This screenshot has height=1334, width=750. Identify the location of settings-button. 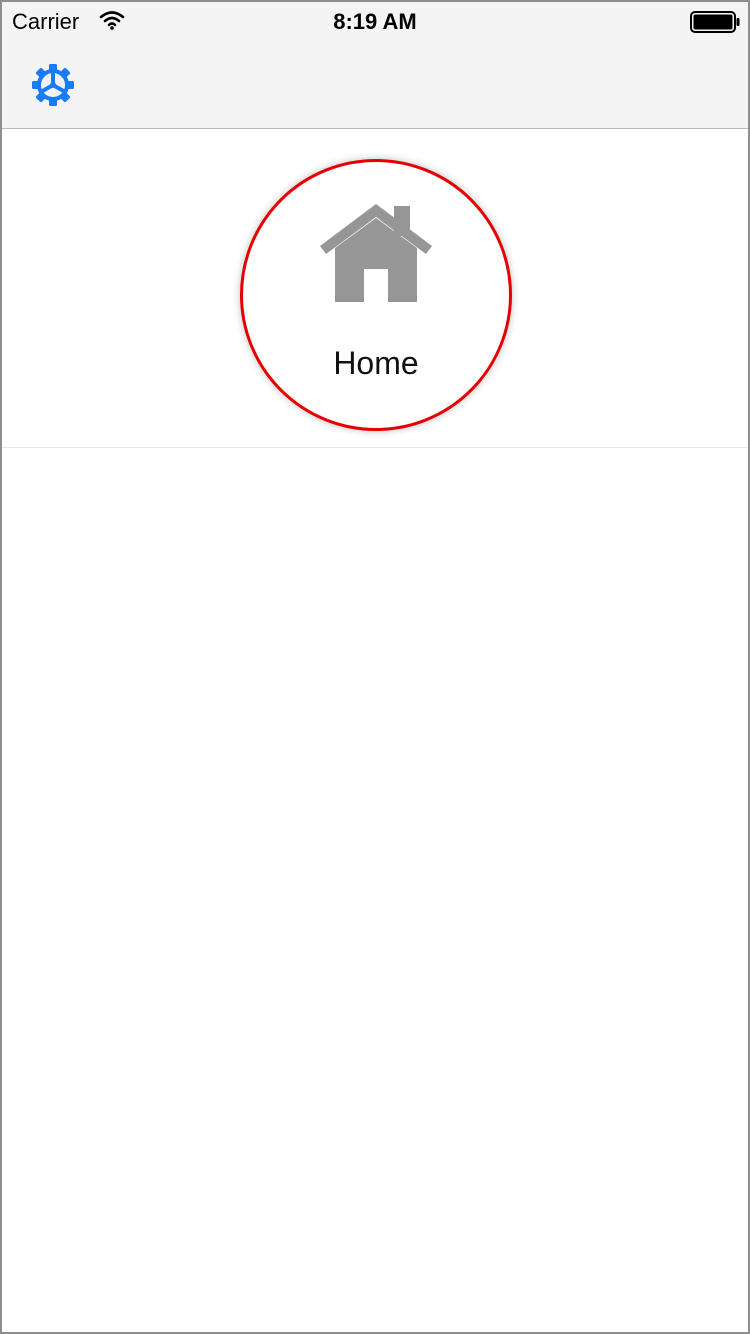
(53, 85).